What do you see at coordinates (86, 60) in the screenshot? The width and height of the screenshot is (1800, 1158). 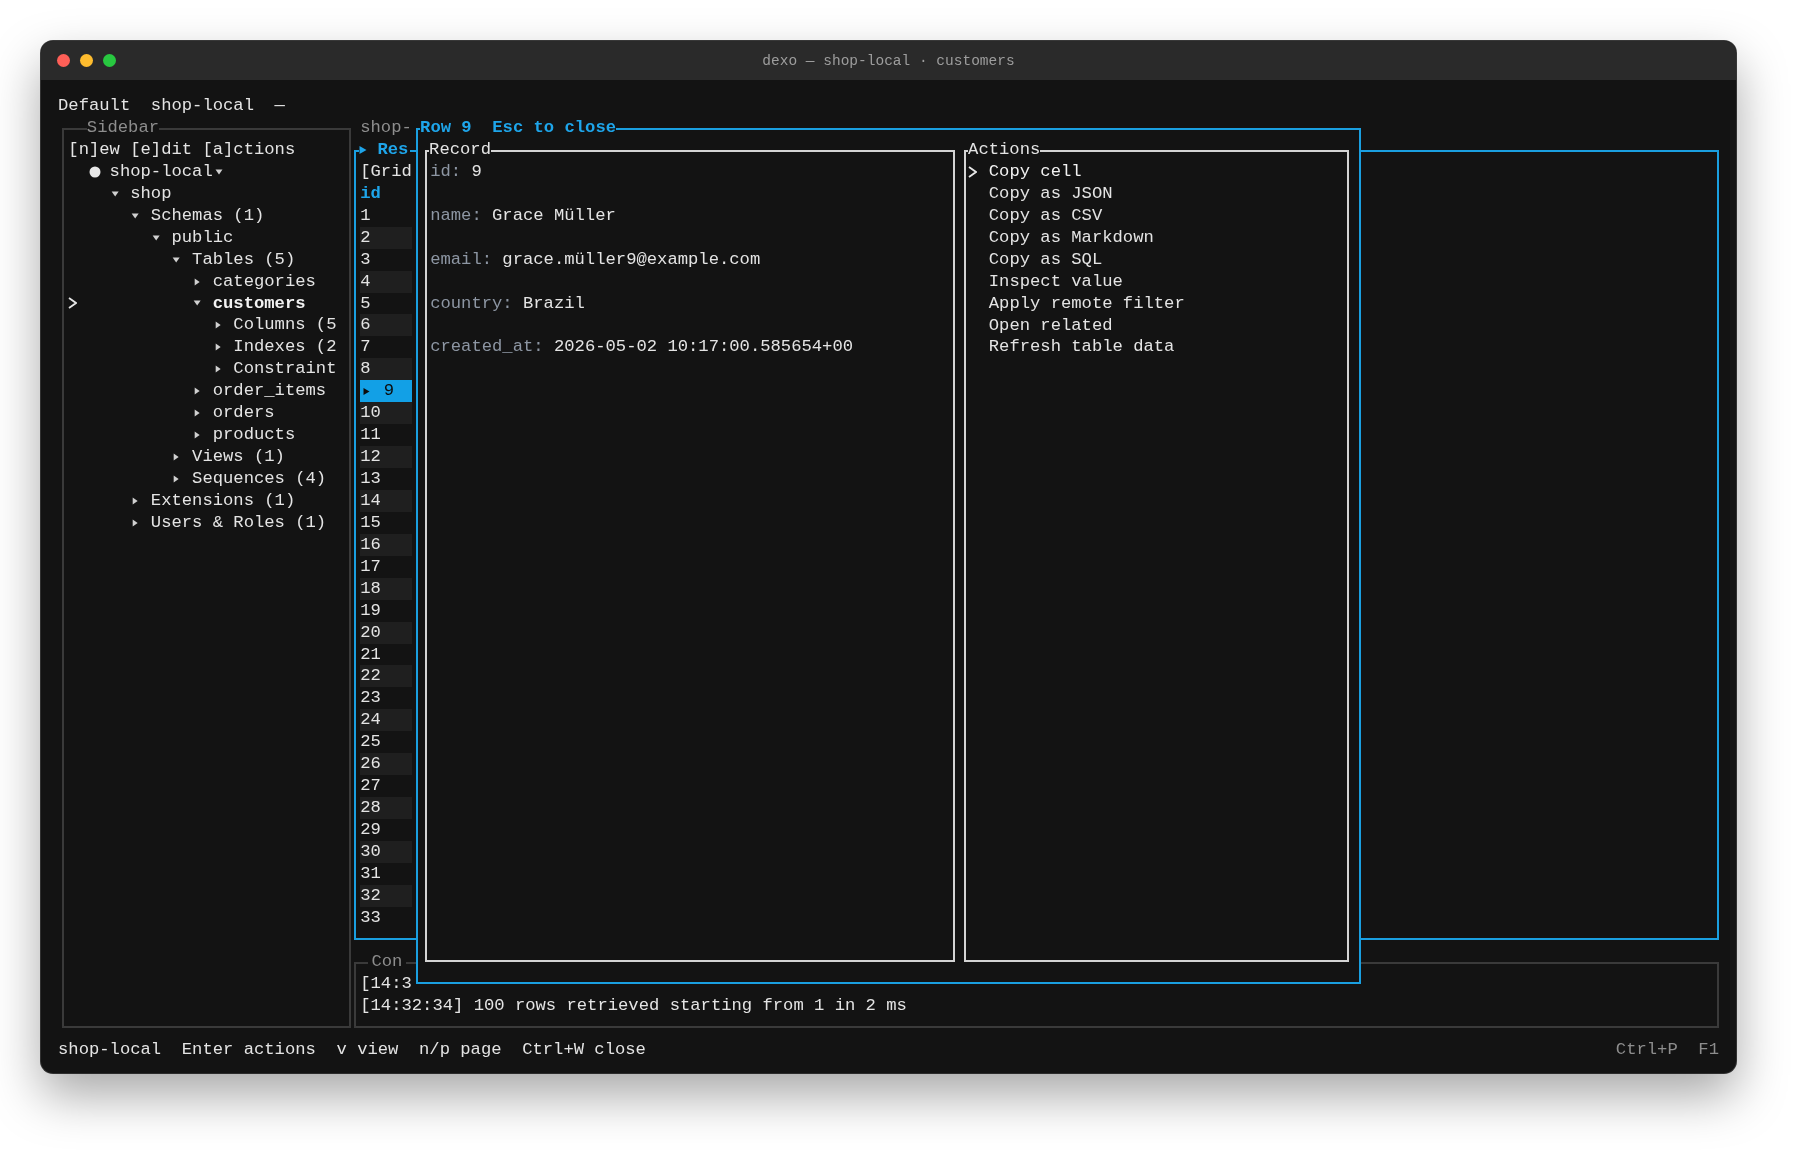 I see `minimize-button` at bounding box center [86, 60].